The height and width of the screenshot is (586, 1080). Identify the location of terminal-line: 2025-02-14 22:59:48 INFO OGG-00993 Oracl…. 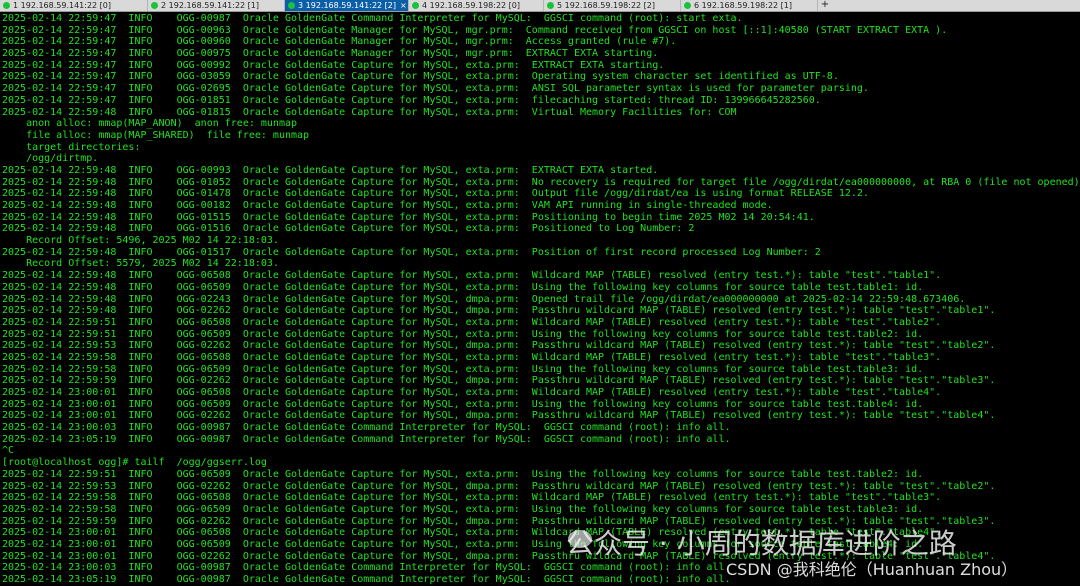
(330, 170).